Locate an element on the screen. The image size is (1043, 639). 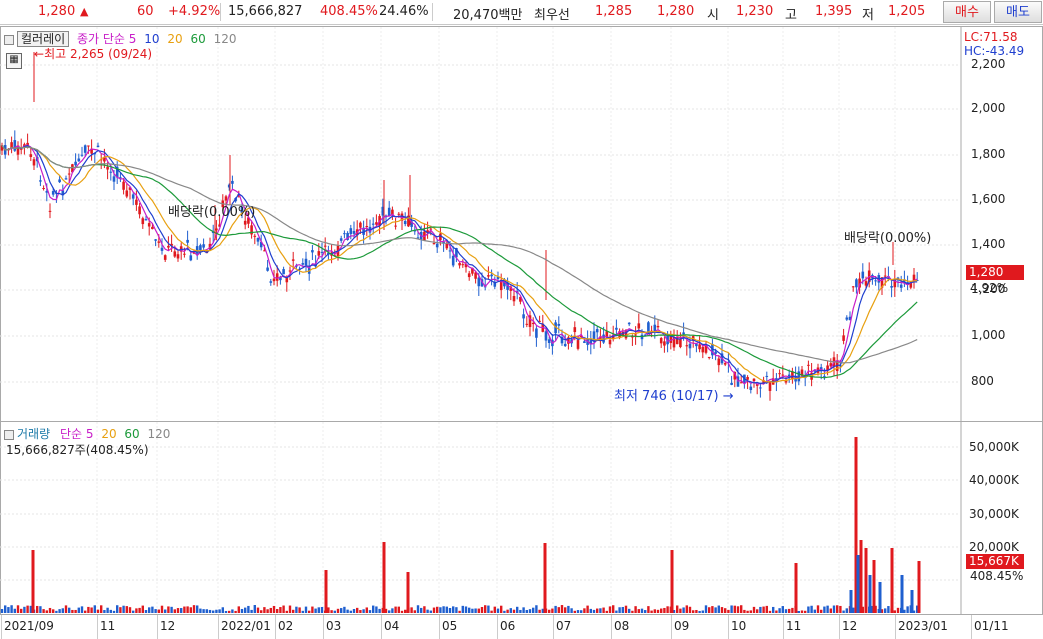
ma120-legend: 120 is located at coordinates (225, 39).